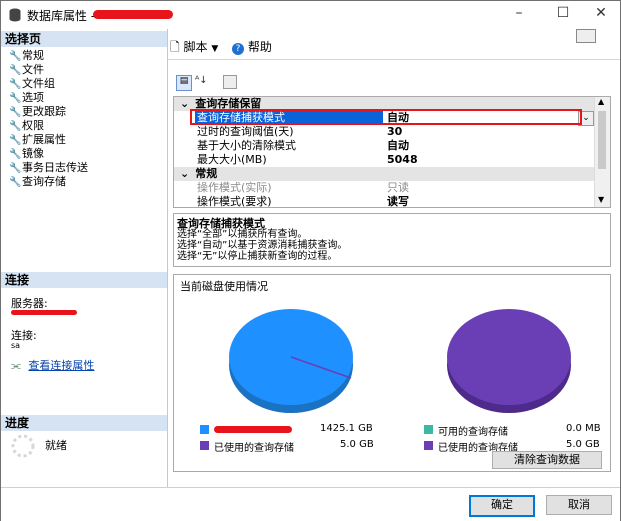 This screenshot has height=521, width=621. I want to click on select-page-header: 选择页, so click(84, 39).